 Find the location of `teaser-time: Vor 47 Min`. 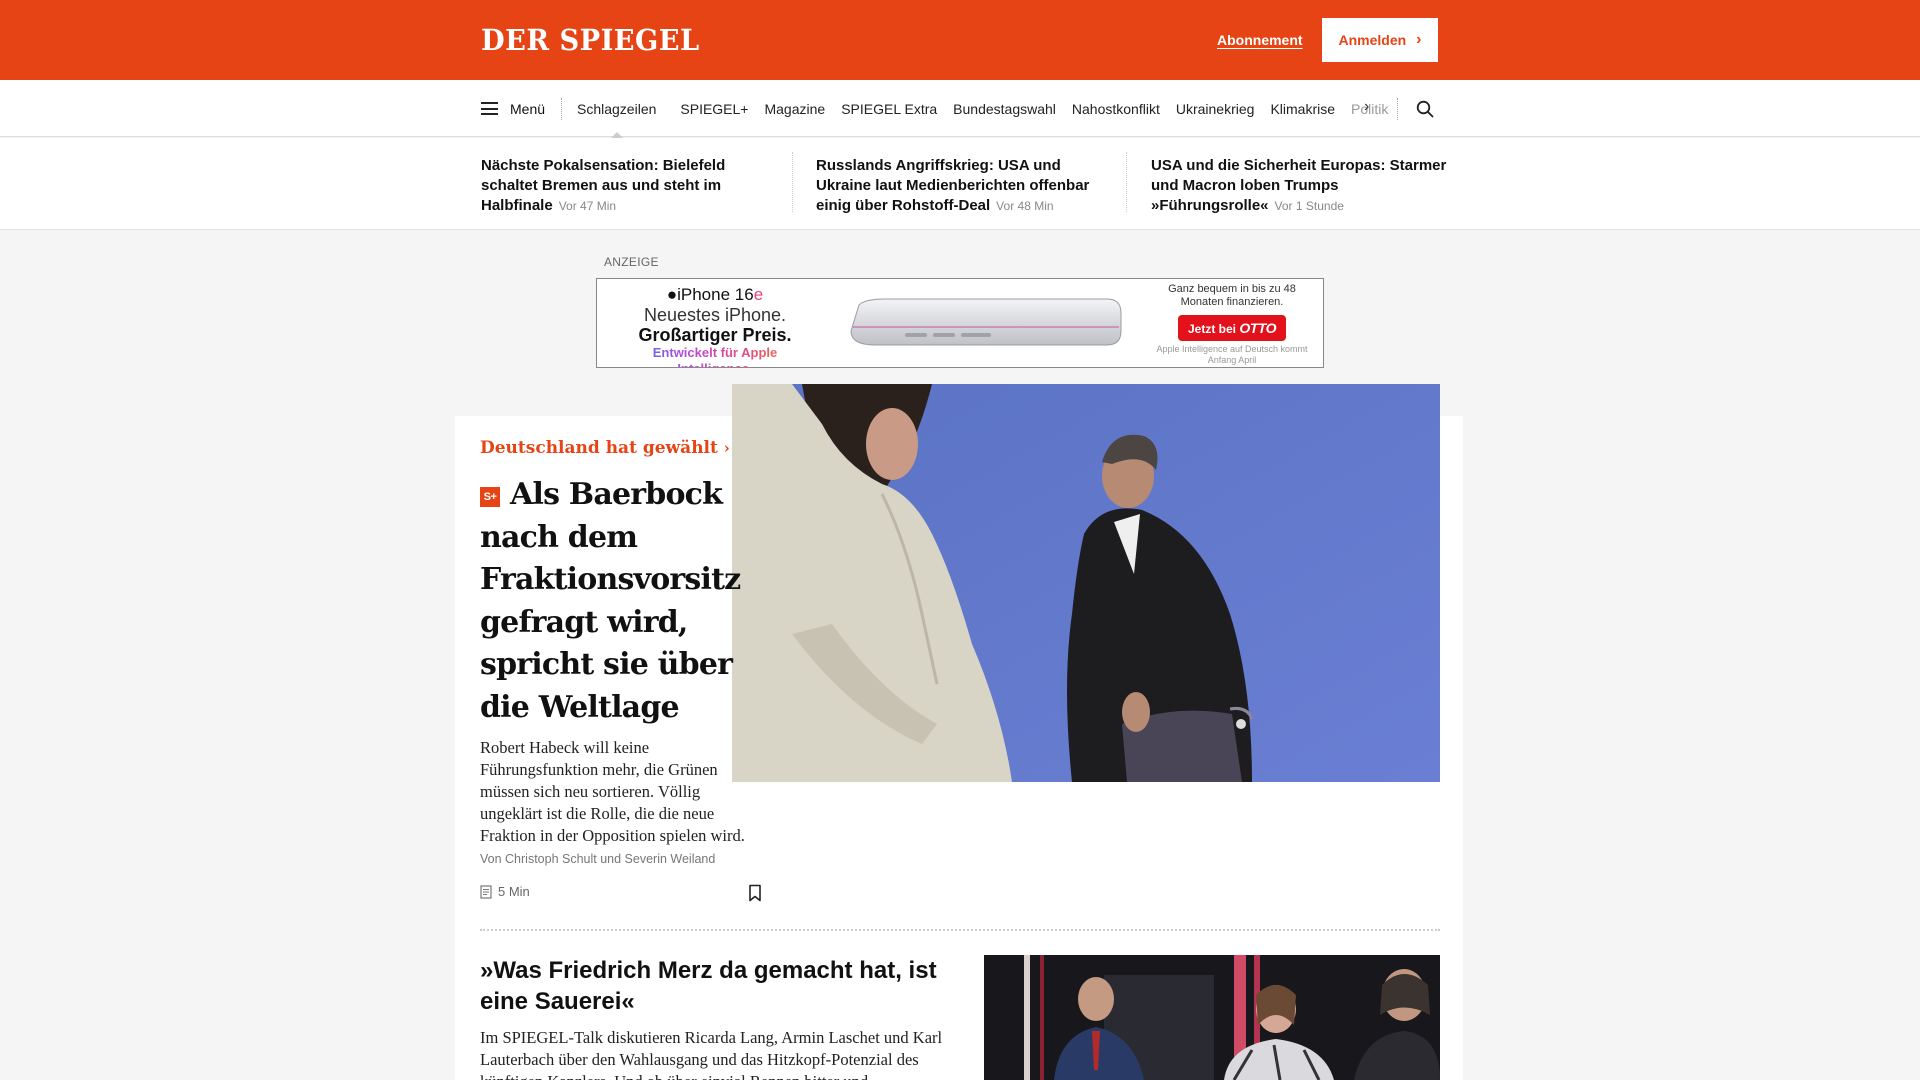

teaser-time: Vor 47 Min is located at coordinates (587, 206).